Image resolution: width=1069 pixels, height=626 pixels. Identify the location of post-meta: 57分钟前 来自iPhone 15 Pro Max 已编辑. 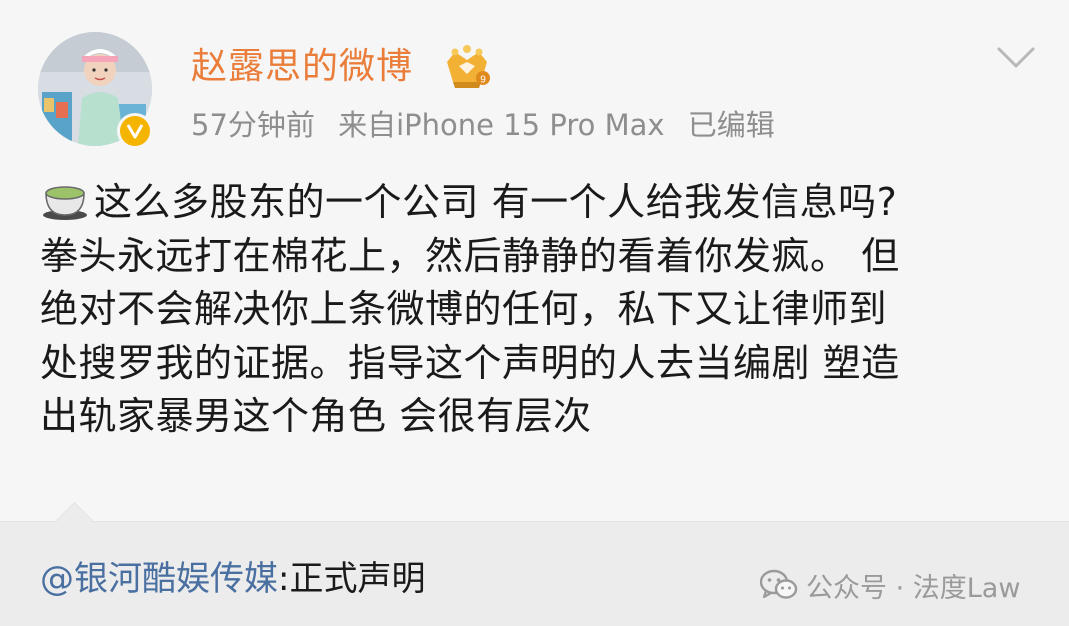
(490, 125).